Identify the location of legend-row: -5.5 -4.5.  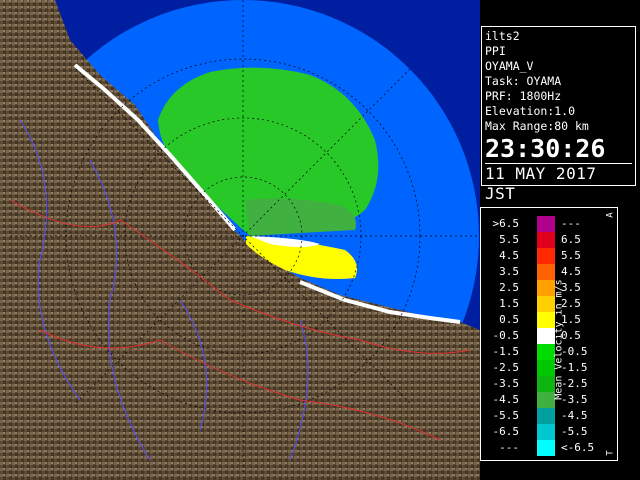
(541, 416).